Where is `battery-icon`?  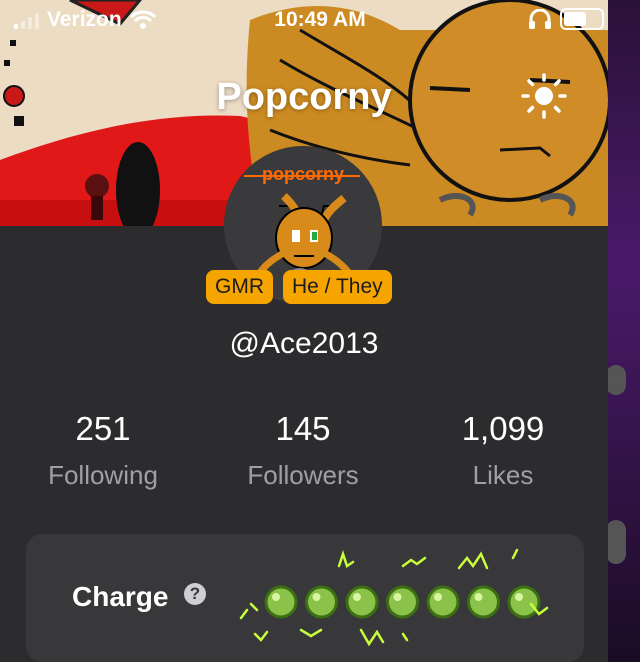
battery-icon is located at coordinates (582, 19).